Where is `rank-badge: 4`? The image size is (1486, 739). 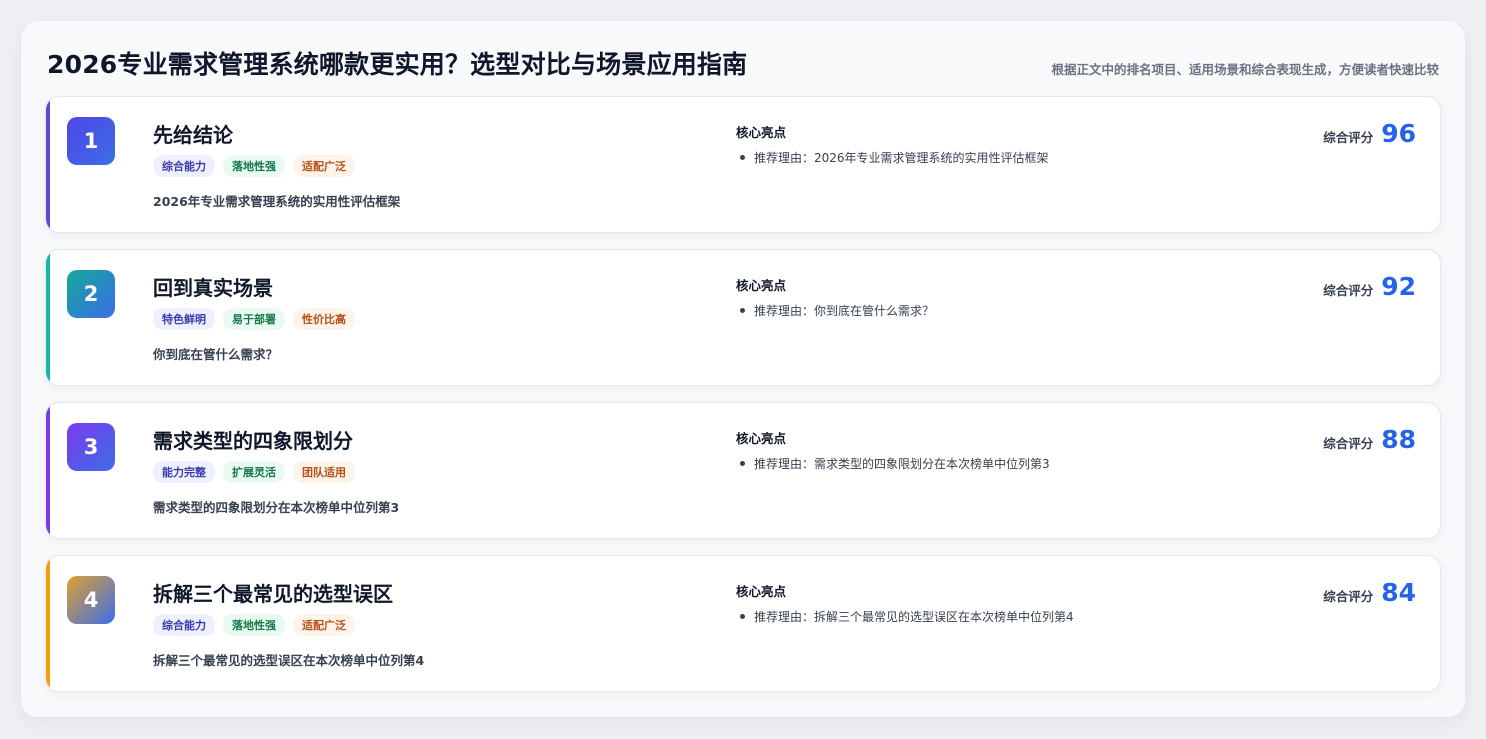 rank-badge: 4 is located at coordinates (91, 600).